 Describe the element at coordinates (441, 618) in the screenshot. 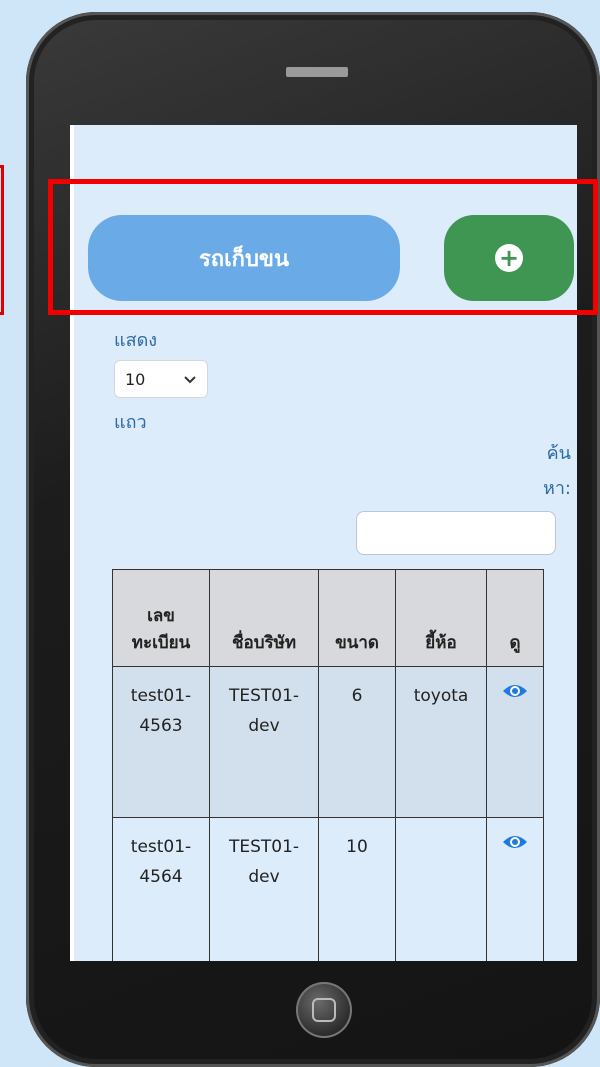

I see `col-header-brand: ยี้ห้อ` at that location.